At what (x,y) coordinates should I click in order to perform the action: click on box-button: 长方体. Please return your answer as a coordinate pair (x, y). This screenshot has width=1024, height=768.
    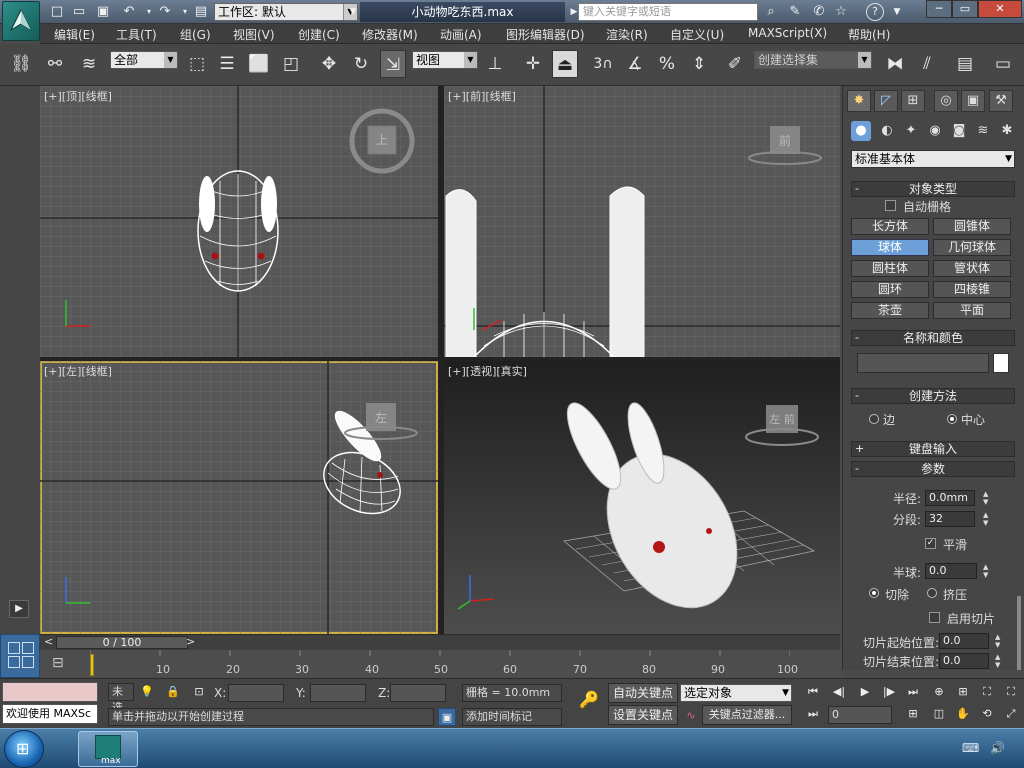
    Looking at the image, I should click on (890, 226).